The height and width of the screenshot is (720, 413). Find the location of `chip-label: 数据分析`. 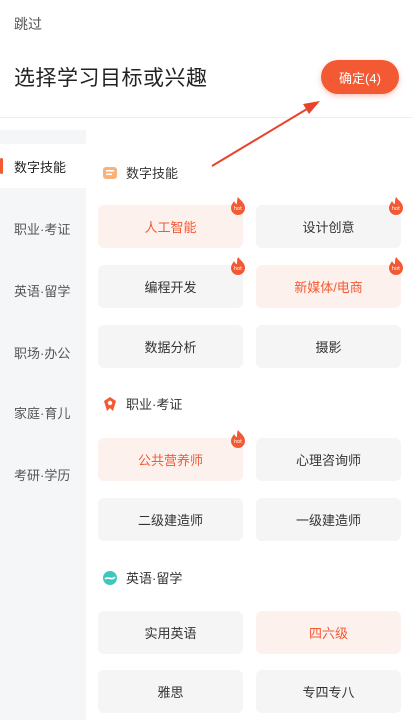

chip-label: 数据分析 is located at coordinates (170, 347).